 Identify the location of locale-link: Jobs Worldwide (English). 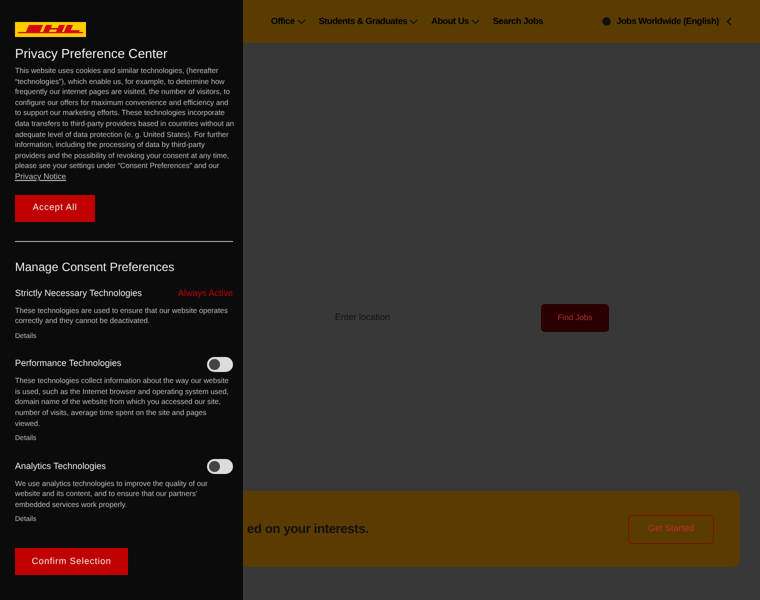
(667, 21).